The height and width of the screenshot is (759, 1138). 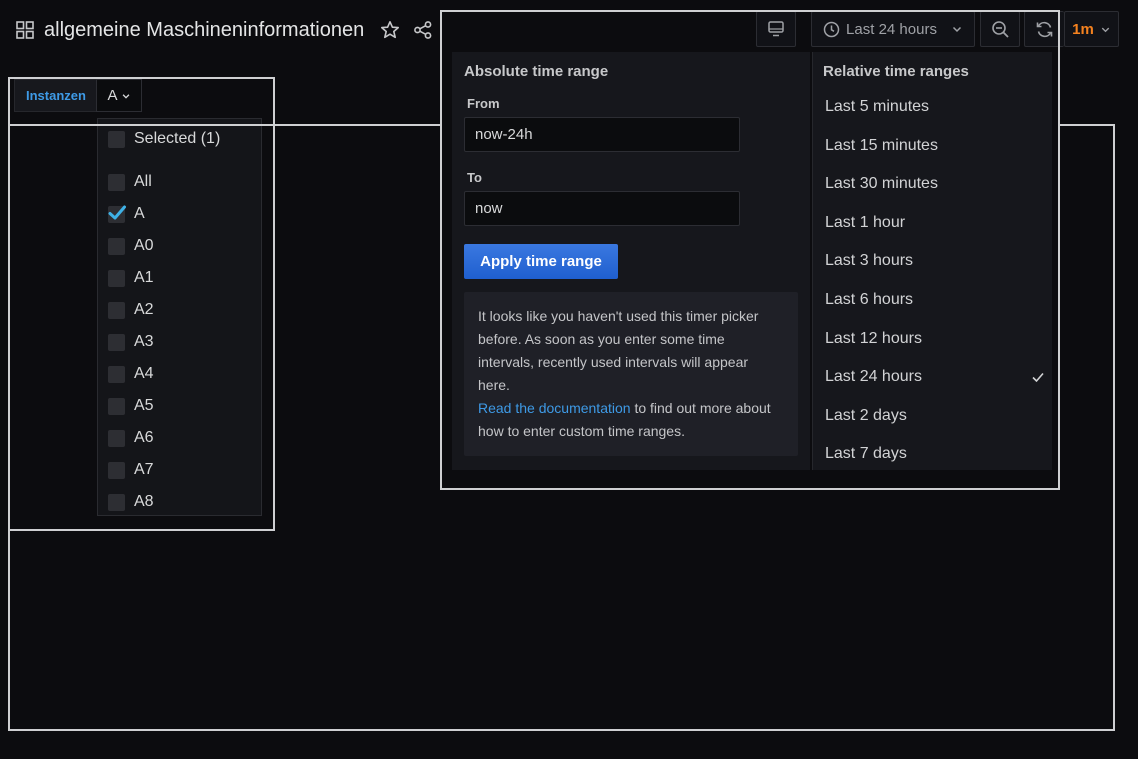 What do you see at coordinates (143, 181) in the screenshot?
I see `variable-option-label: All` at bounding box center [143, 181].